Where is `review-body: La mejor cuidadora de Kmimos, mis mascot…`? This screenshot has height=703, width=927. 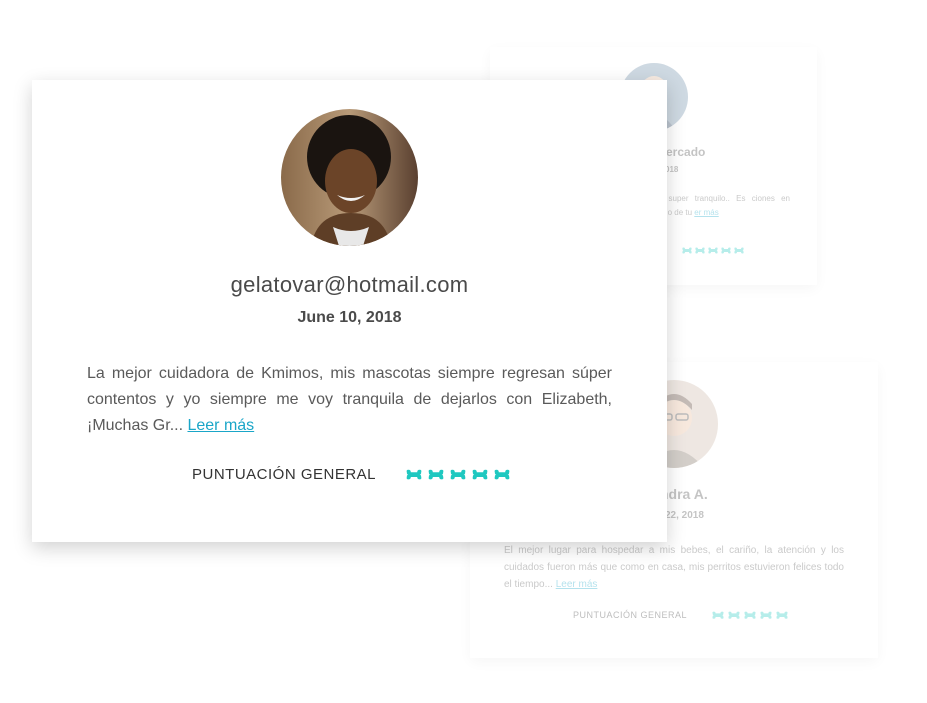
review-body: La mejor cuidadora de Kmimos, mis mascot… is located at coordinates (349, 399).